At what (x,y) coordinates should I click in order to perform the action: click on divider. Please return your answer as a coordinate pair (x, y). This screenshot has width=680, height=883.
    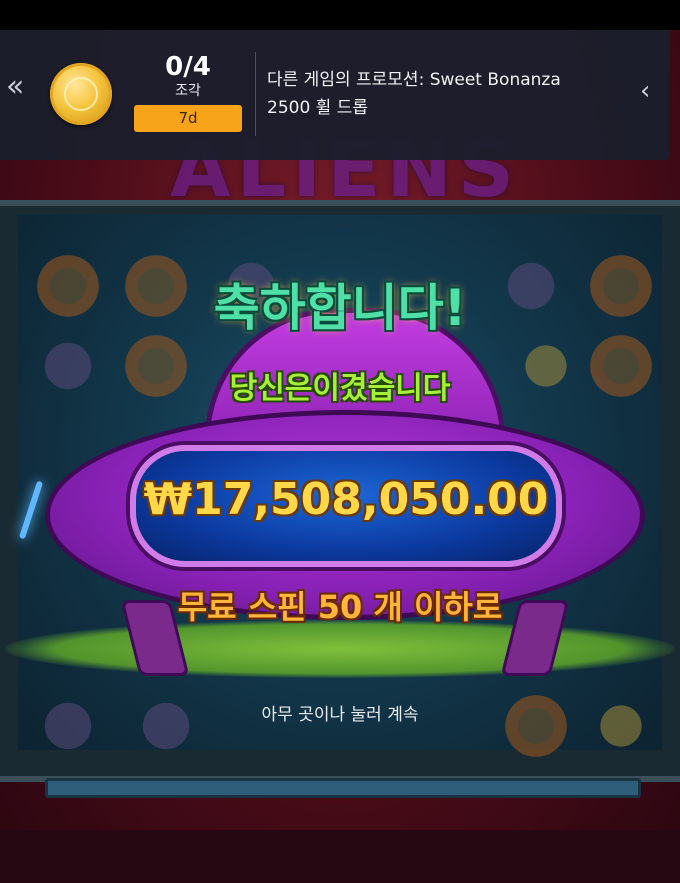
    Looking at the image, I should click on (255, 94).